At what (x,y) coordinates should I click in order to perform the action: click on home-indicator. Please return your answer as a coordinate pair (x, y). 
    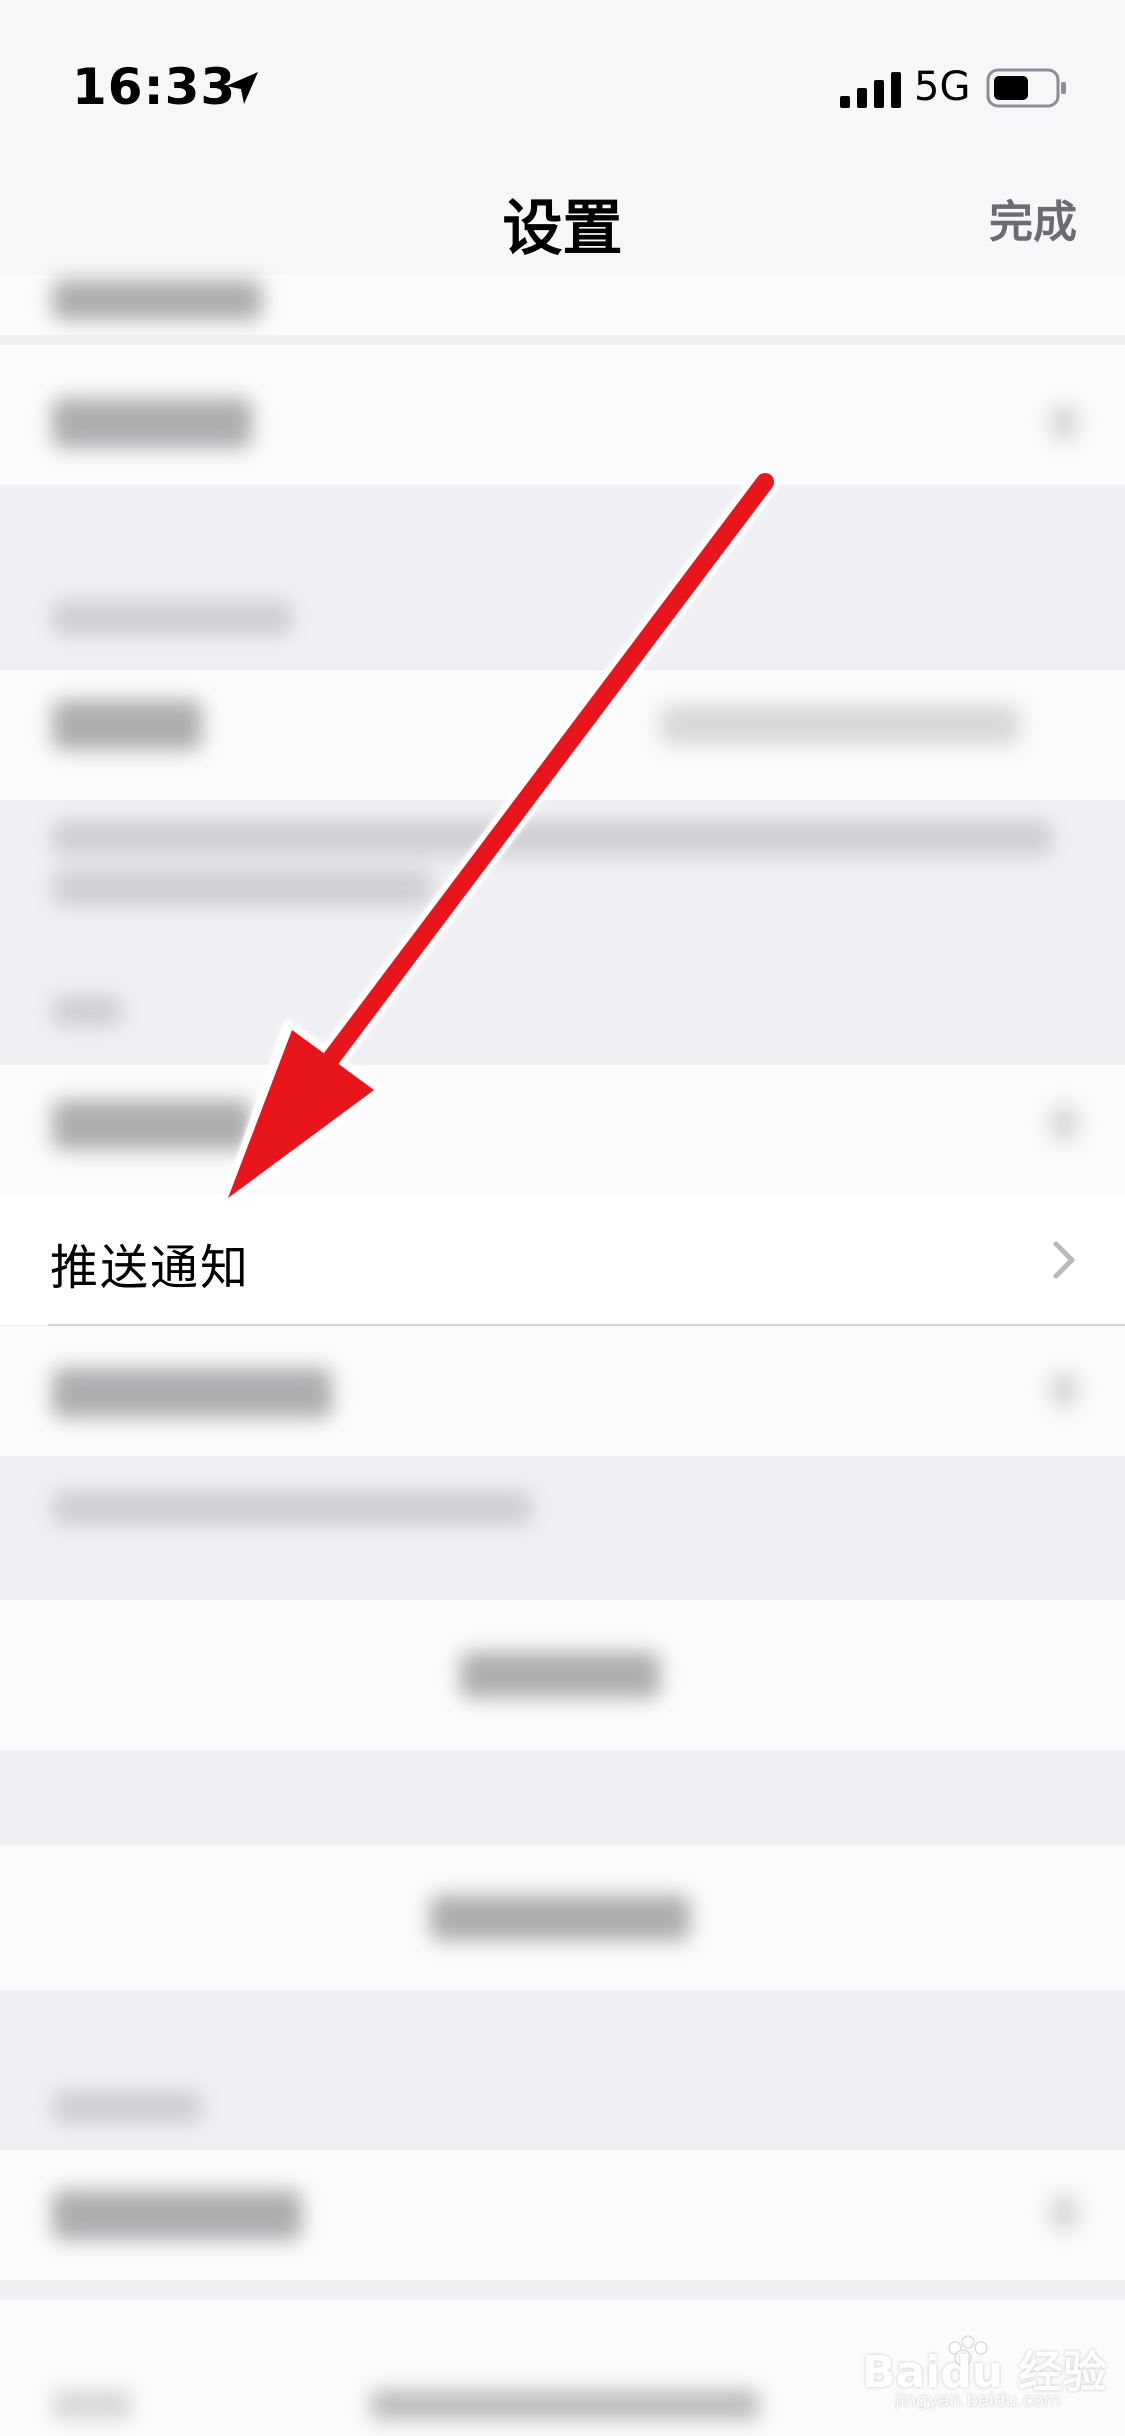
    Looking at the image, I should click on (565, 2405).